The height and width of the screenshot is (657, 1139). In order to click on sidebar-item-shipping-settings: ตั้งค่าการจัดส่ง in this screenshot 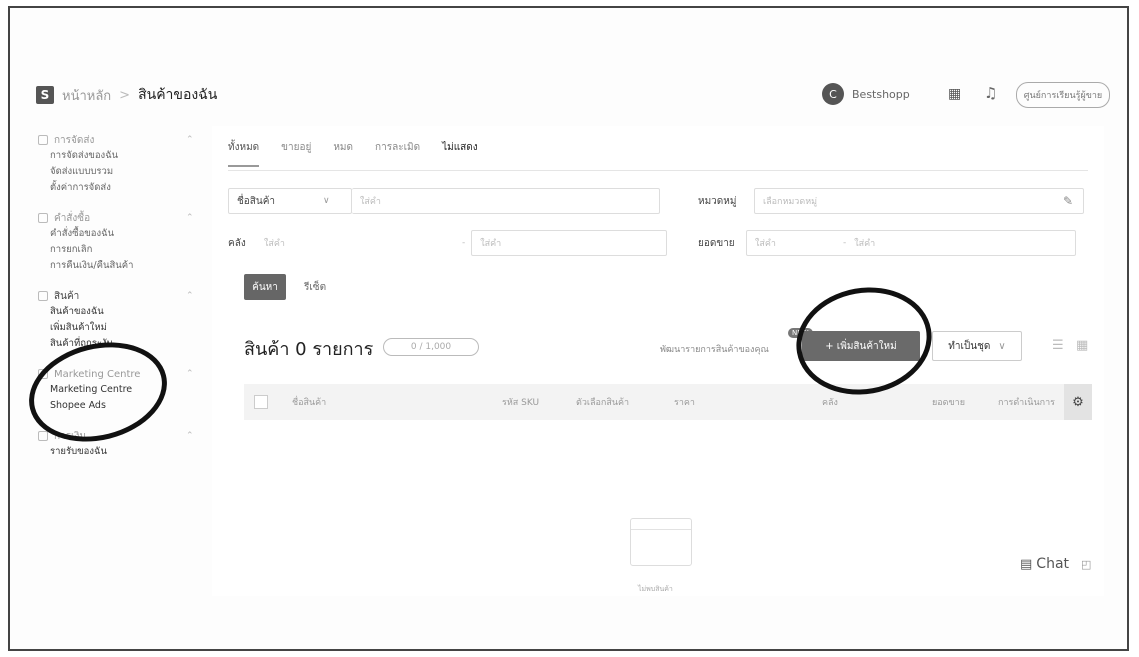, I will do `click(118, 188)`.